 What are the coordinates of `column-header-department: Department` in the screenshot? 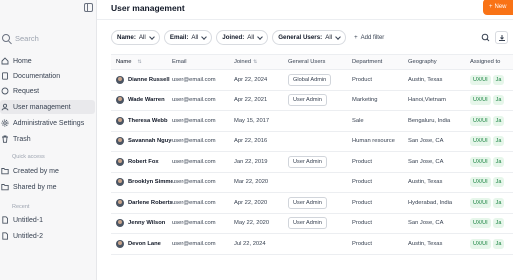 It's located at (380, 62).